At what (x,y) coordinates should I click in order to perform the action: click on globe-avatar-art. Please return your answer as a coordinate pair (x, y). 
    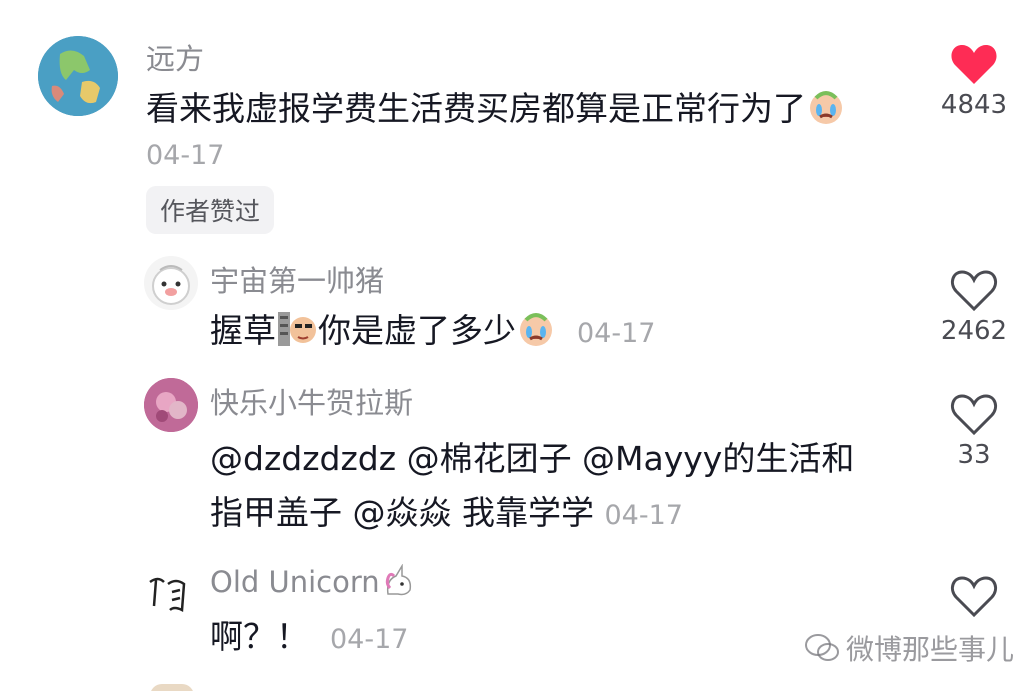
    Looking at the image, I should click on (78, 76).